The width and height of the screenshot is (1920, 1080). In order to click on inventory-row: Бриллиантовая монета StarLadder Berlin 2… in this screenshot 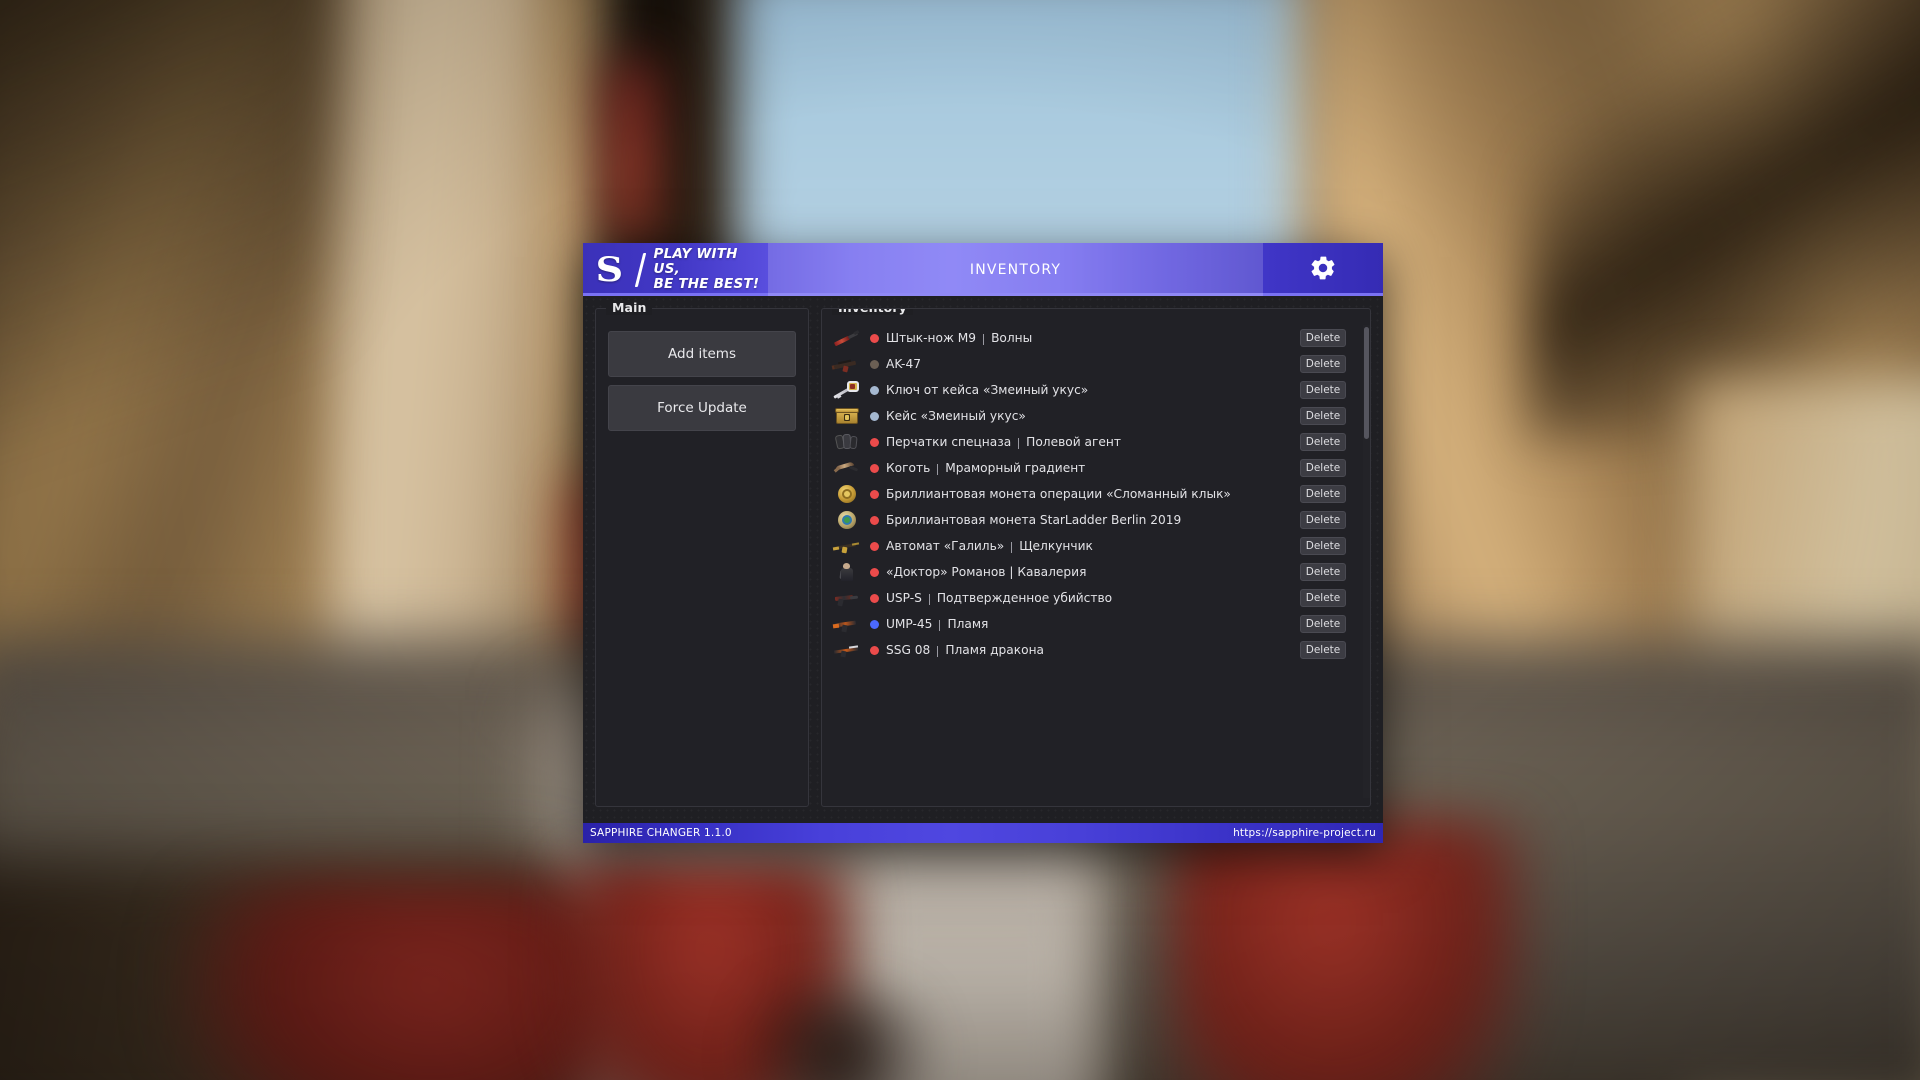, I will do `click(1097, 520)`.